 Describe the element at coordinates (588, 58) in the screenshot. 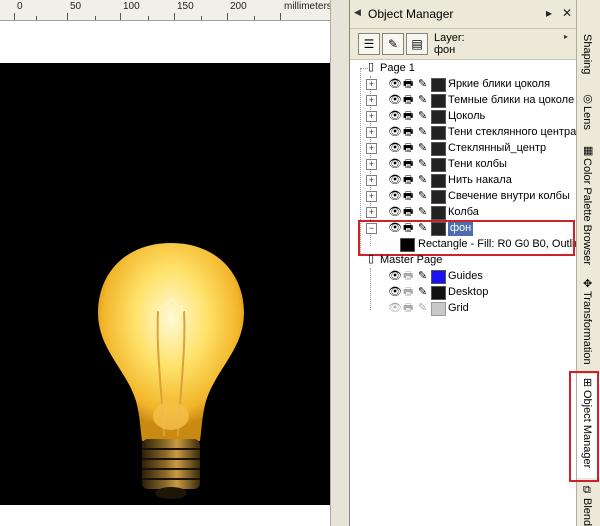

I see `tab-shaping: Shaping` at that location.